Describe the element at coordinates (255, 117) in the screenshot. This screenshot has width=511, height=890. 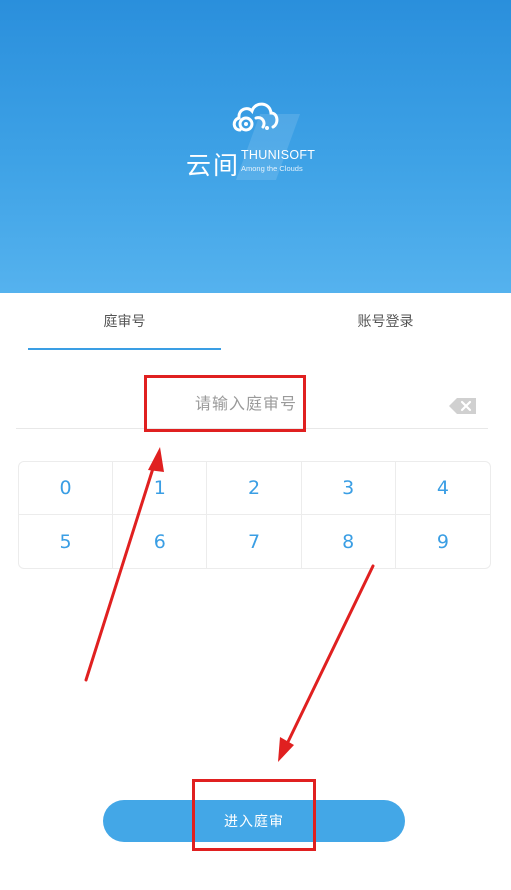
I see `cloud-logo-icon` at that location.